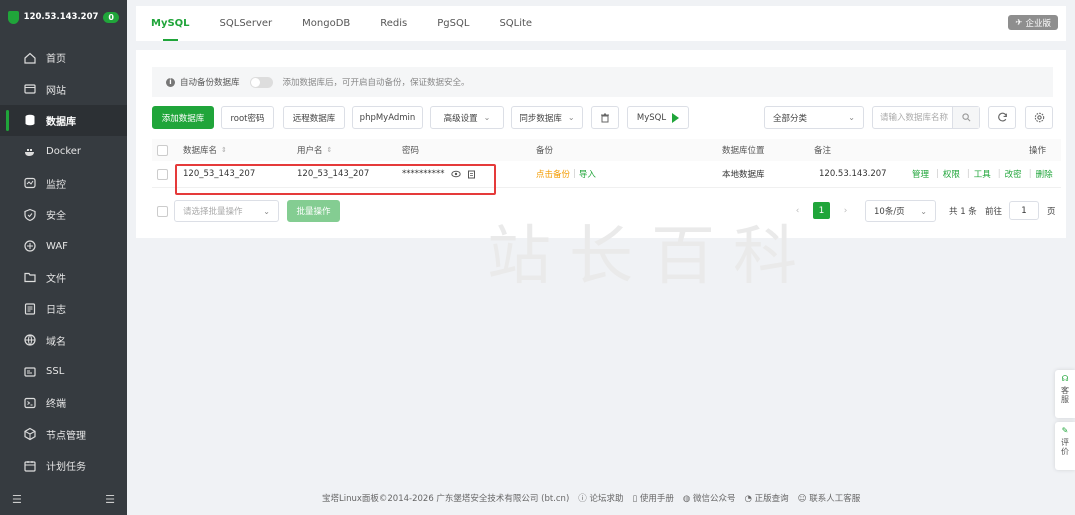 This screenshot has height=515, width=1075. I want to click on tools-link: 工具, so click(982, 174).